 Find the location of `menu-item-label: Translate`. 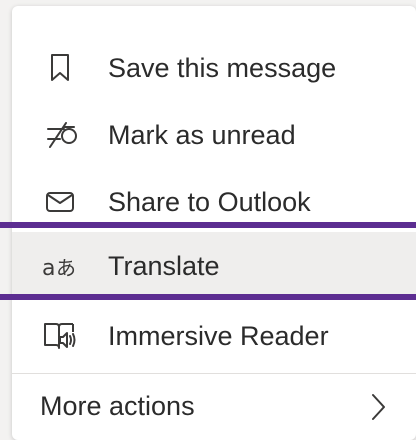

menu-item-label: Translate is located at coordinates (164, 265).